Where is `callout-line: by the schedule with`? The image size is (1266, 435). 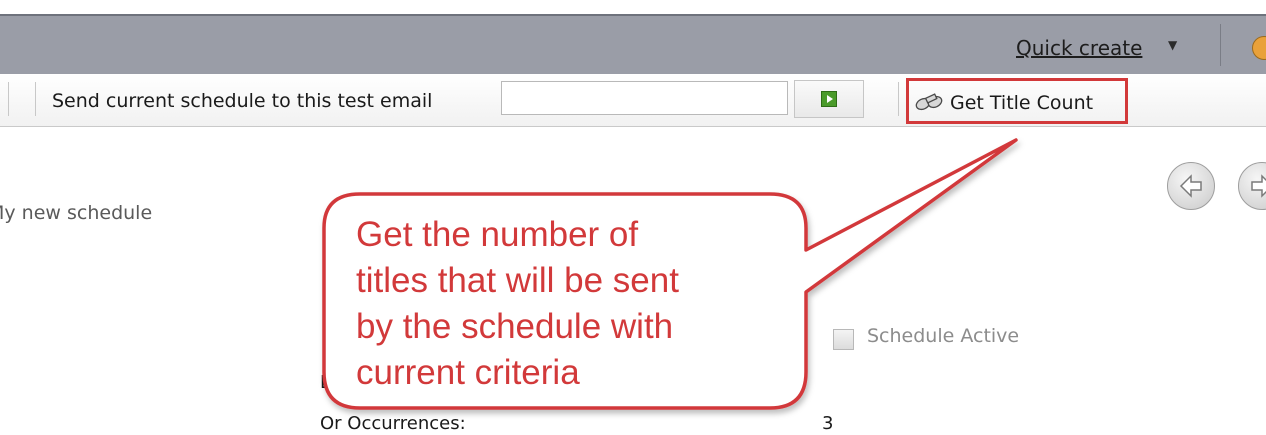 callout-line: by the schedule with is located at coordinates (515, 326).